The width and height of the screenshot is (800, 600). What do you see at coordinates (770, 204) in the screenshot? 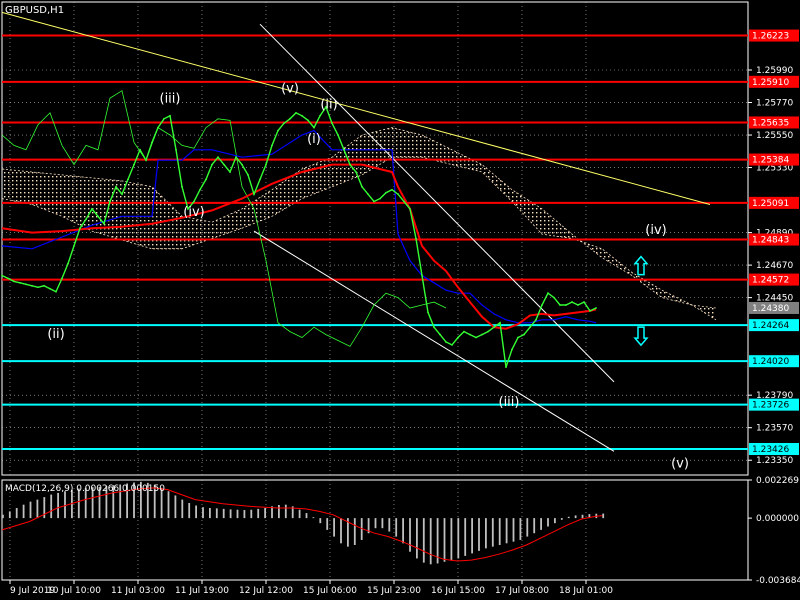
I see `resistance-level-label: 1.25091` at bounding box center [770, 204].